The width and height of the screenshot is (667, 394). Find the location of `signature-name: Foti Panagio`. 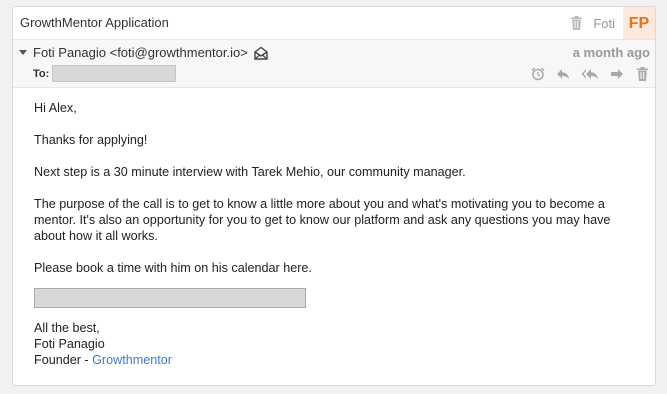

signature-name: Foti Panagio is located at coordinates (69, 344).